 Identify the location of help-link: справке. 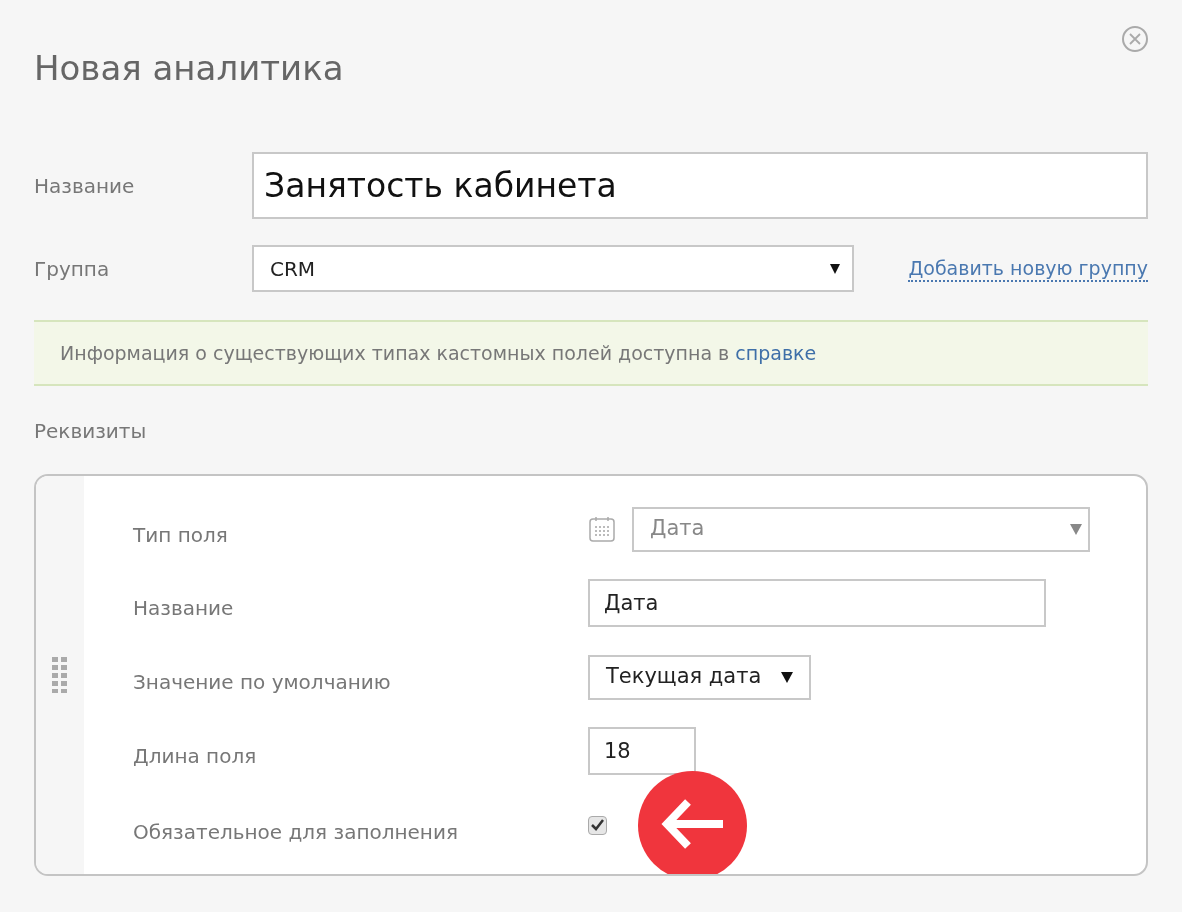
(776, 352).